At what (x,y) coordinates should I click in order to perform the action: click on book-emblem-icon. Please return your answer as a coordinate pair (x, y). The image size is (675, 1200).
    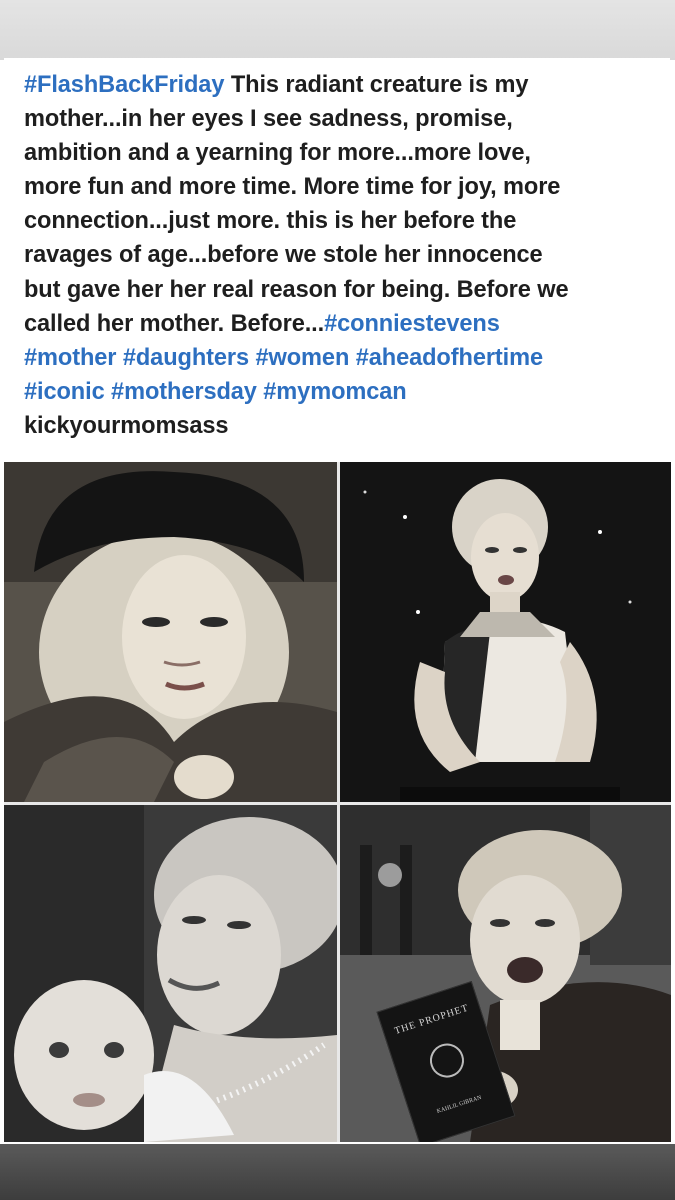
    Looking at the image, I should click on (447, 1060).